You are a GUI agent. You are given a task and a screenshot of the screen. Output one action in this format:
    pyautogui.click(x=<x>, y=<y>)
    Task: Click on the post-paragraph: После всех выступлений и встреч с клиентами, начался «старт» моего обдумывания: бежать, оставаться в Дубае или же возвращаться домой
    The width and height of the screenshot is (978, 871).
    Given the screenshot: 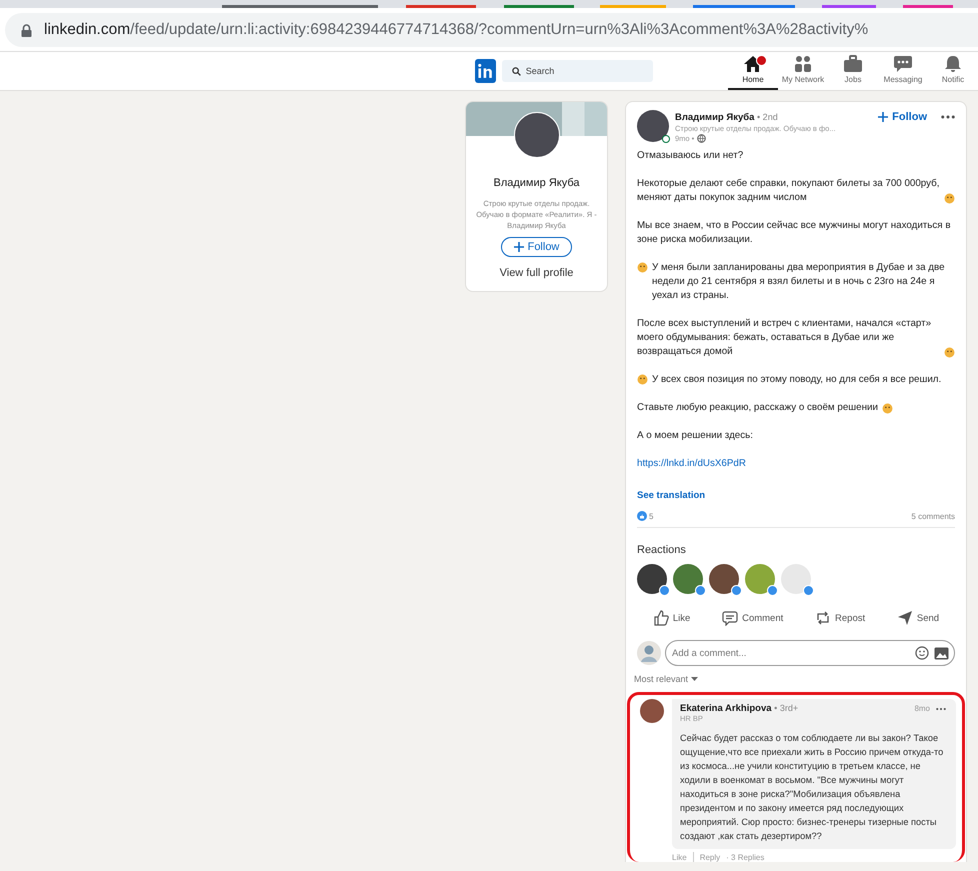 What is the action you would take?
    pyautogui.click(x=784, y=338)
    